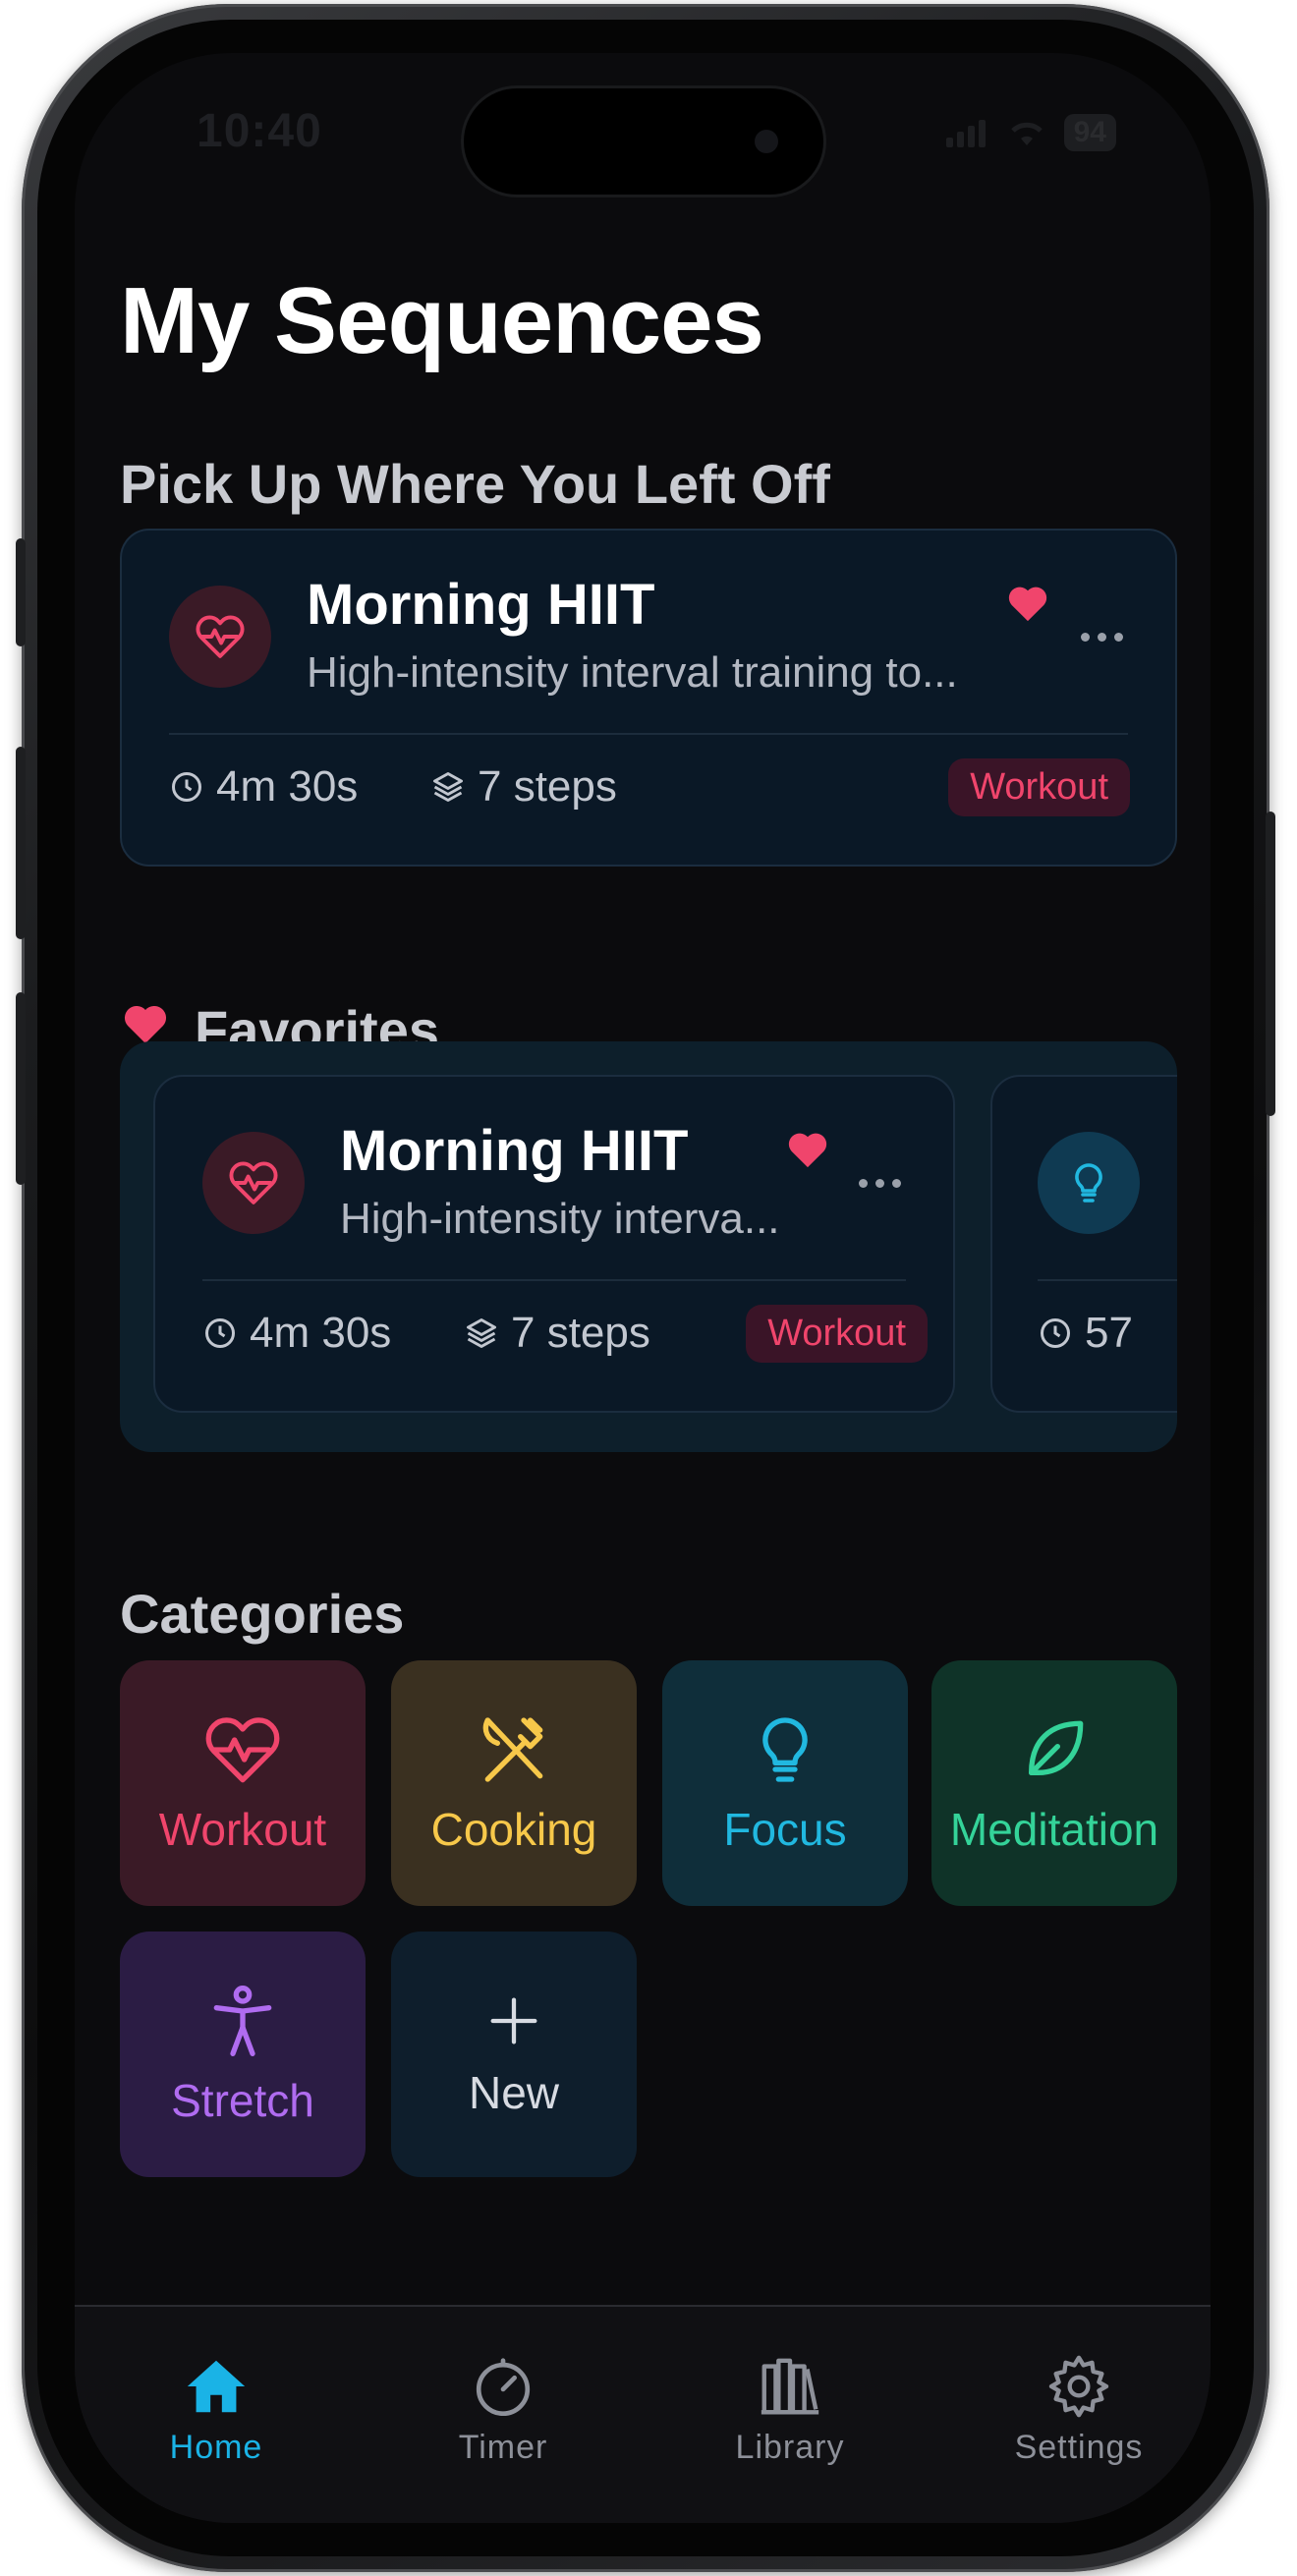  I want to click on favorite-sequence-card-partial: 57, so click(1083, 1244).